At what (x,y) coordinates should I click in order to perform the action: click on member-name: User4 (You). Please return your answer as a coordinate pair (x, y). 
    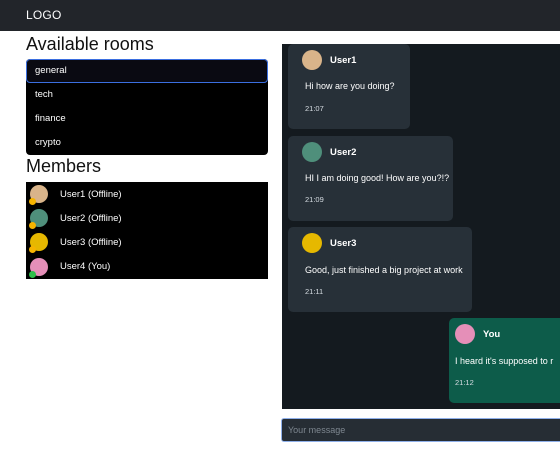
    Looking at the image, I should click on (85, 267).